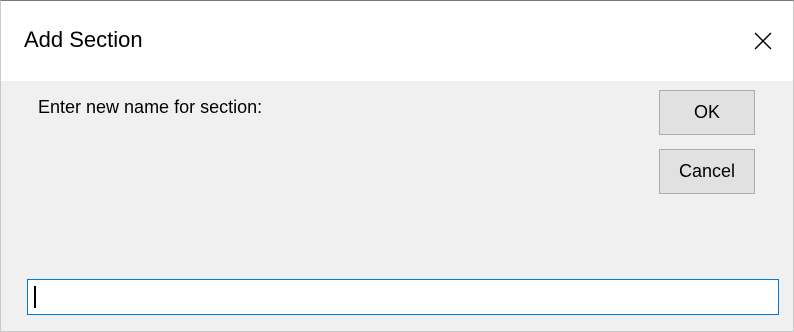 Image resolution: width=794 pixels, height=332 pixels. Describe the element at coordinates (83, 39) in the screenshot. I see `window-title: Add Section` at that location.